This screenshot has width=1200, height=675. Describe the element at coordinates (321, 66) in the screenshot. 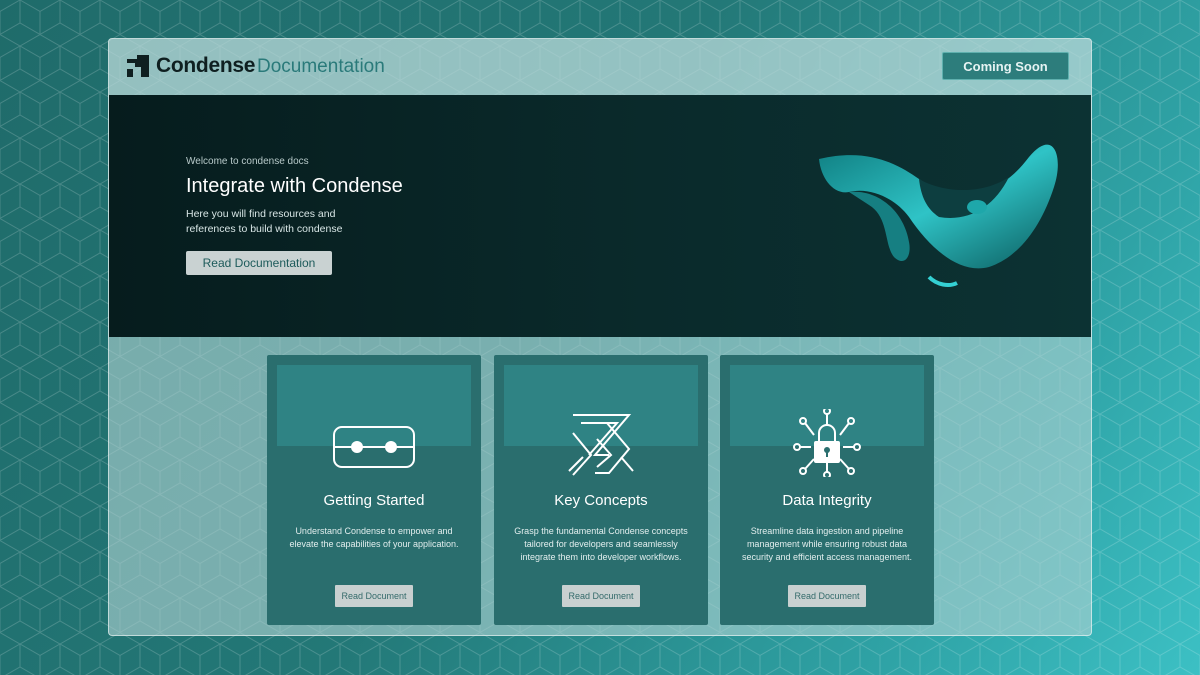

I see `section-label: Documentation` at that location.